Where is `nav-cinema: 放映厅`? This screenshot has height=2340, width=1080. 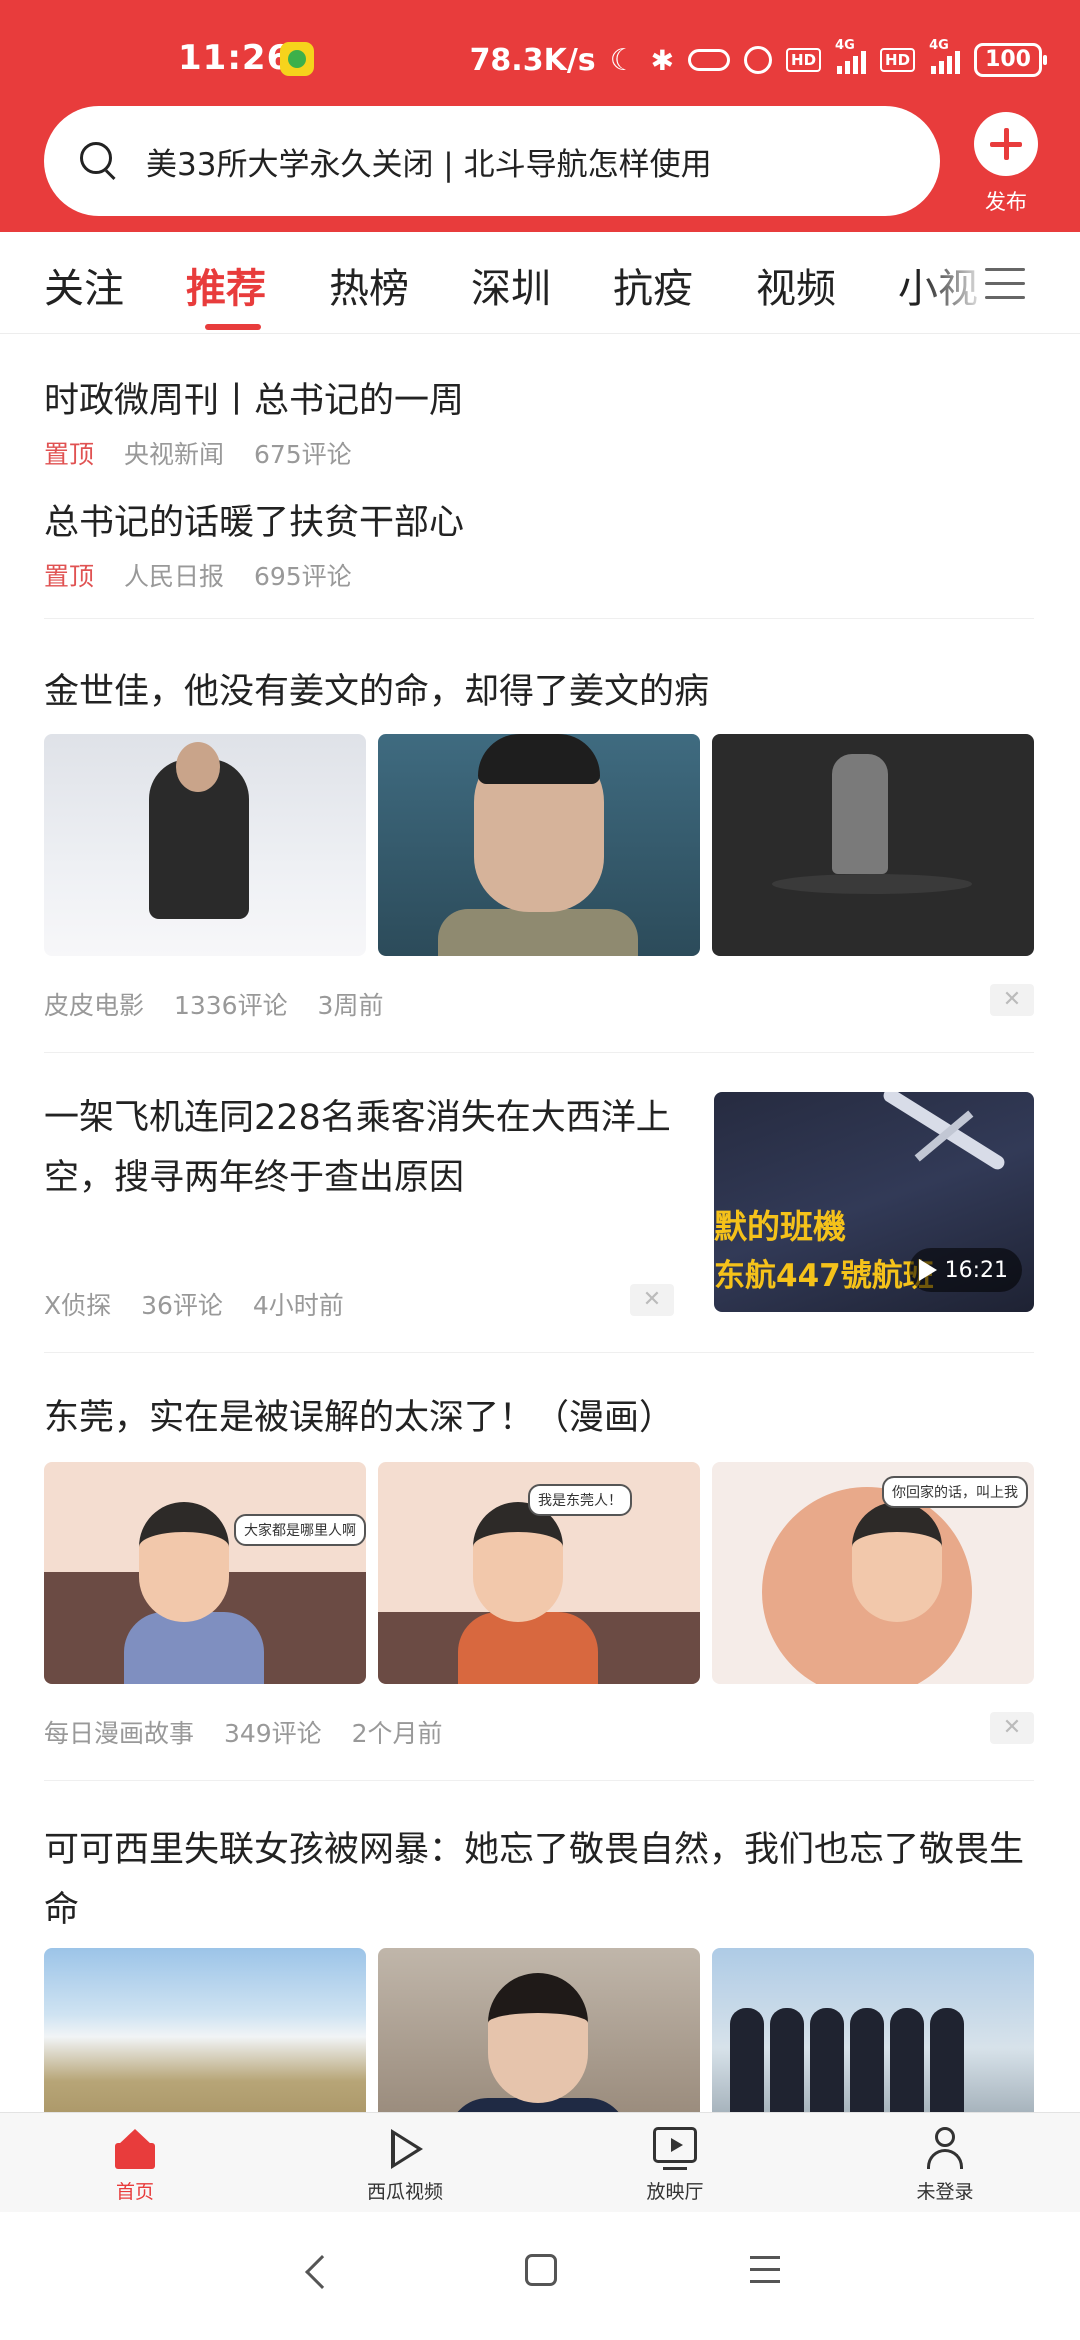 nav-cinema: 放映厅 is located at coordinates (675, 2164).